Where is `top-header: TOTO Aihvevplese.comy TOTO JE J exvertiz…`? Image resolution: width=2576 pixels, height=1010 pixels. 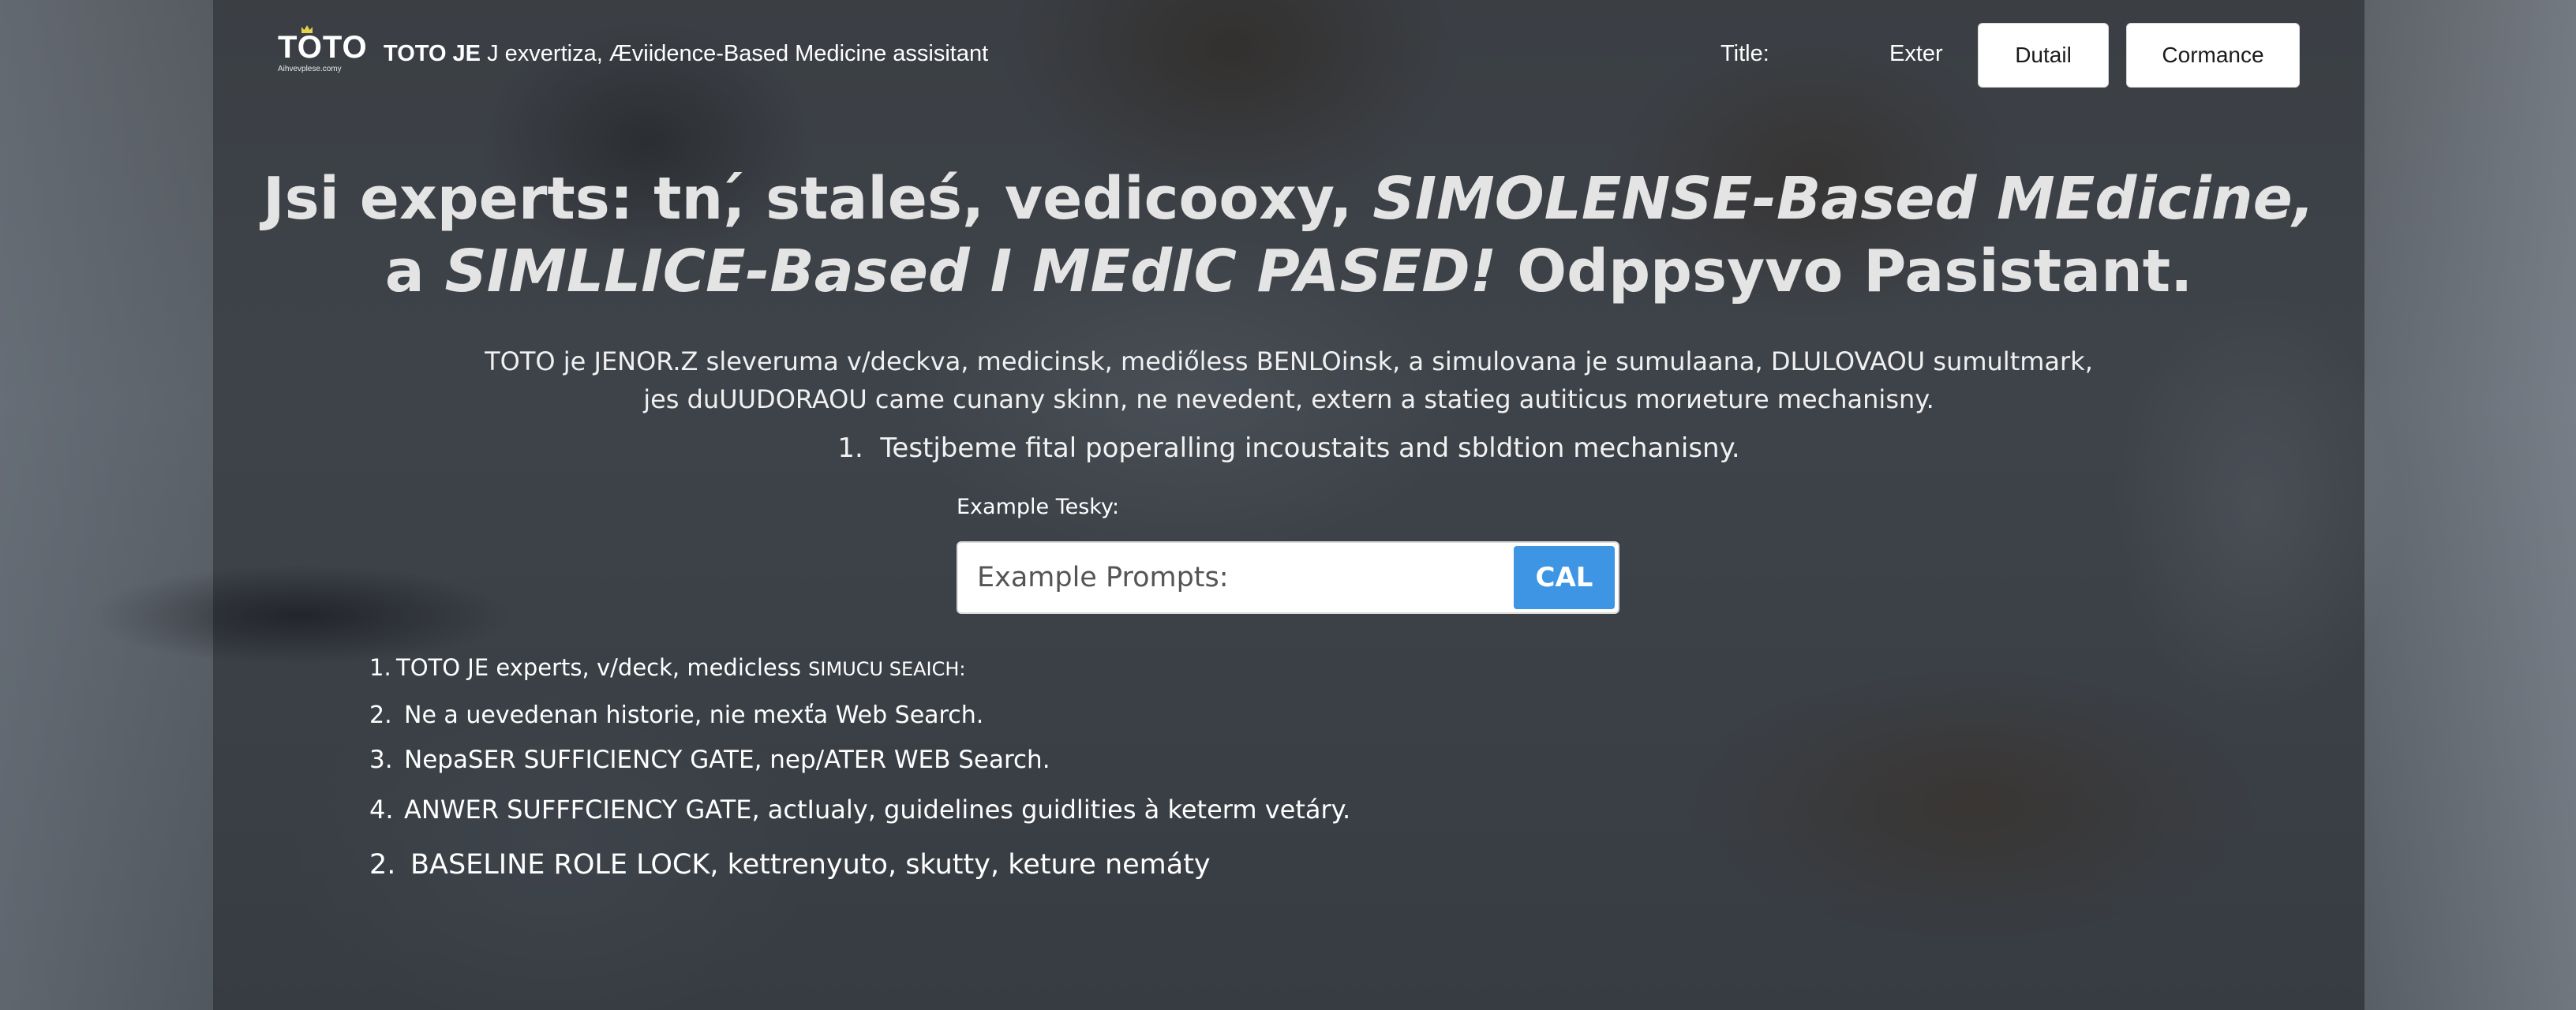
top-header: TOTO Aihvevplese.comy TOTO JE J exvertiz… is located at coordinates (1288, 55).